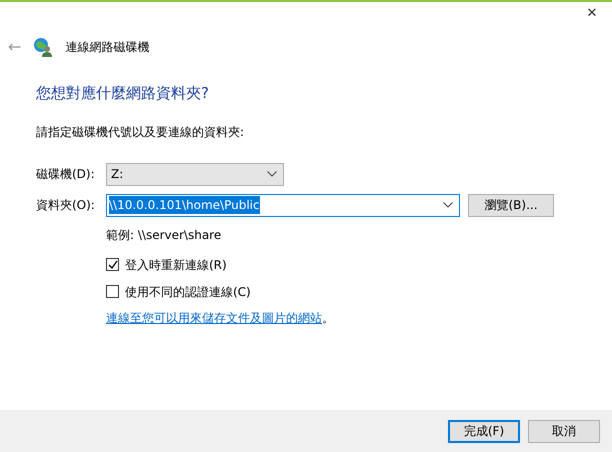 The image size is (612, 452). Describe the element at coordinates (66, 174) in the screenshot. I see `drive-label: 磁碟機(D):` at that location.